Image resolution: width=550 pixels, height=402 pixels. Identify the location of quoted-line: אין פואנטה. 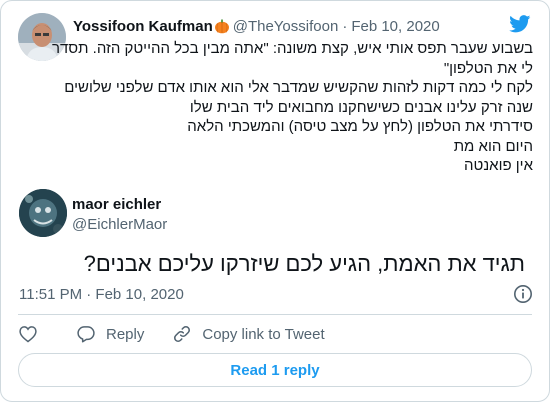
(498, 165).